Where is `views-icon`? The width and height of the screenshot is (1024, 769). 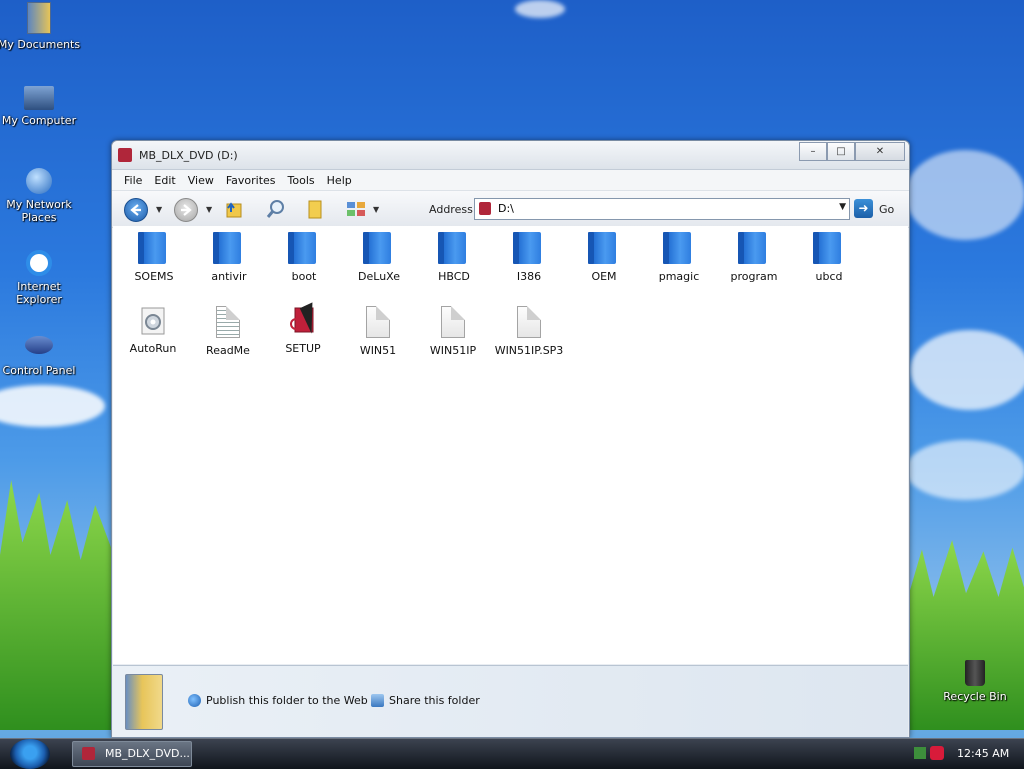
views-icon is located at coordinates (356, 209).